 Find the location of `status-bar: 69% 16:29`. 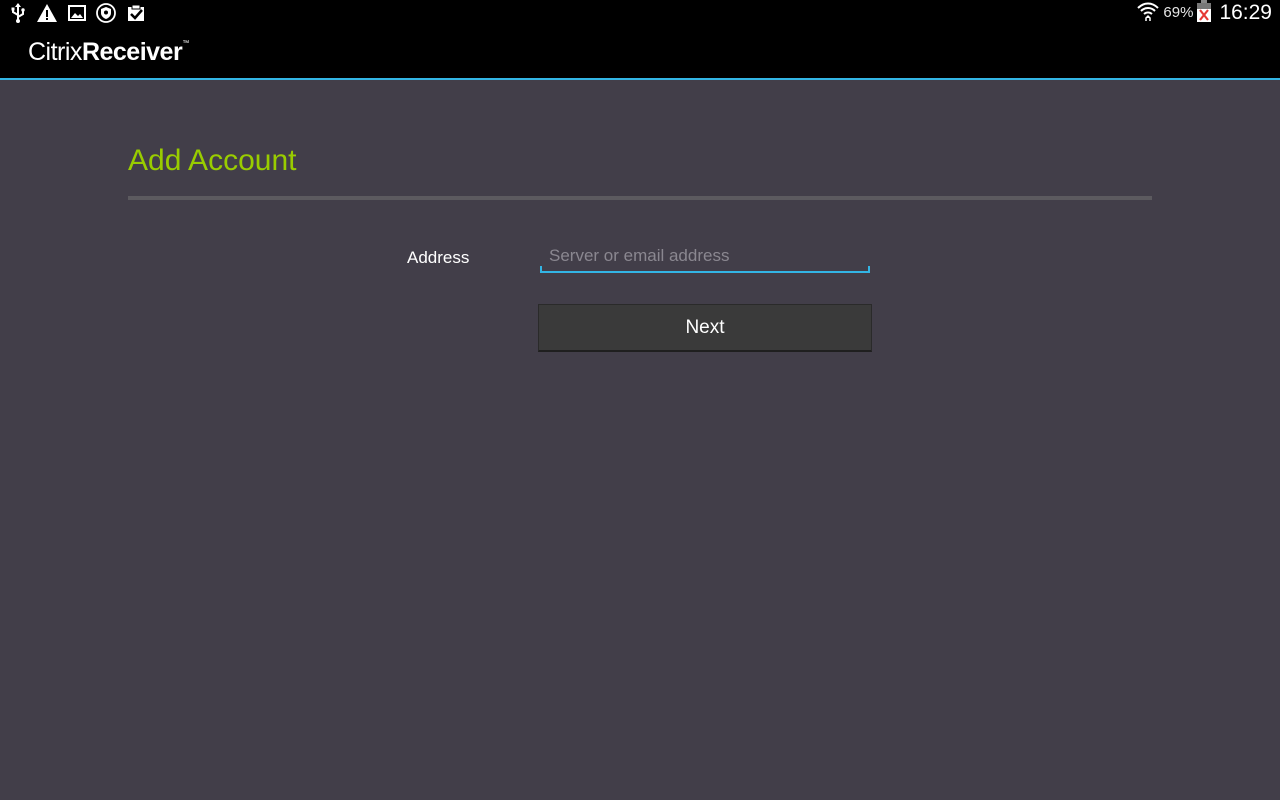

status-bar: 69% 16:29 is located at coordinates (640, 12).